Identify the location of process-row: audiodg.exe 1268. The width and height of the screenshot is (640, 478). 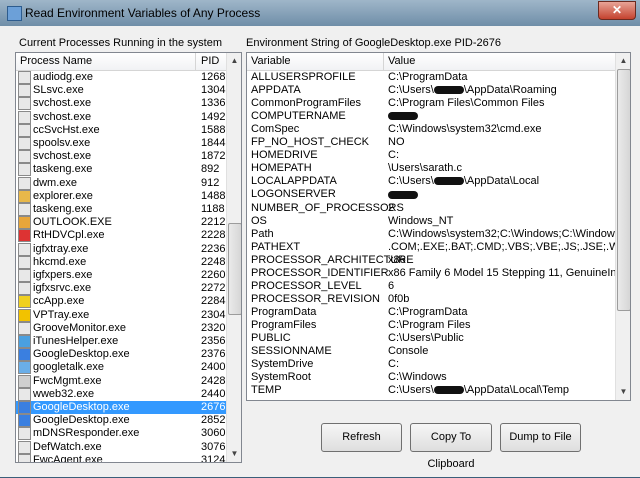
(121, 77).